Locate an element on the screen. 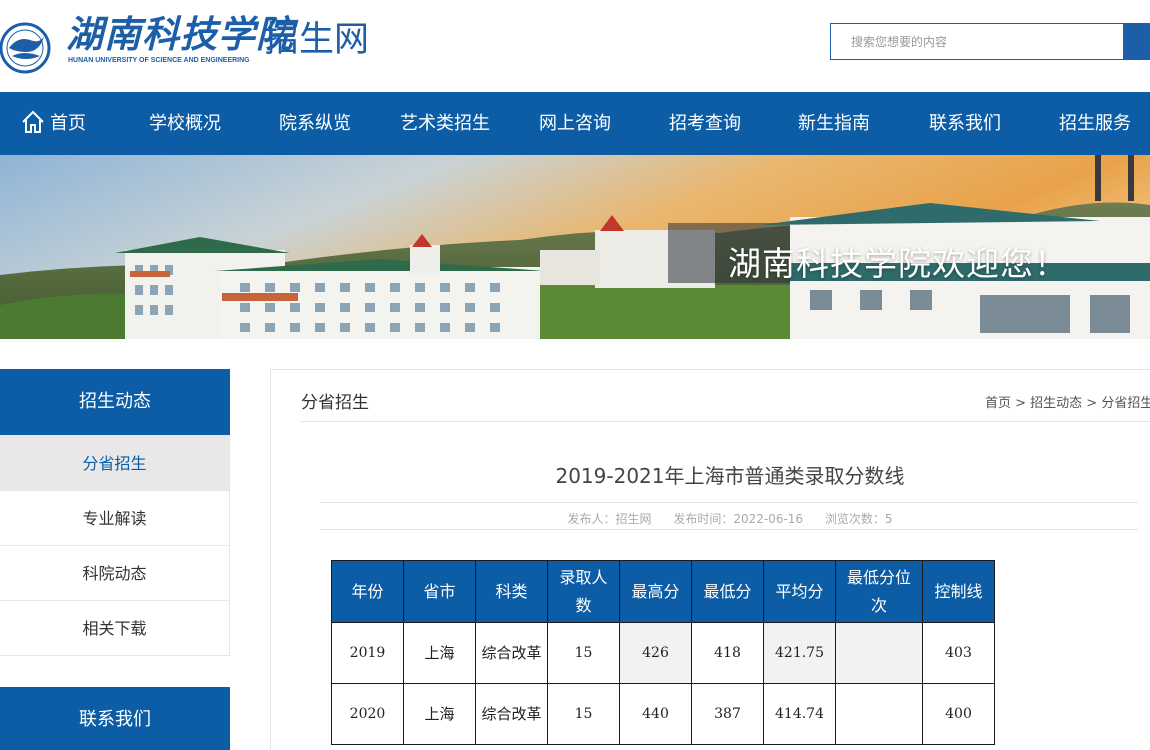  table-header-row: 年份 省市 科类 录取人数 最高分 最低分 平均分 最低分位次 控制线 is located at coordinates (663, 591).